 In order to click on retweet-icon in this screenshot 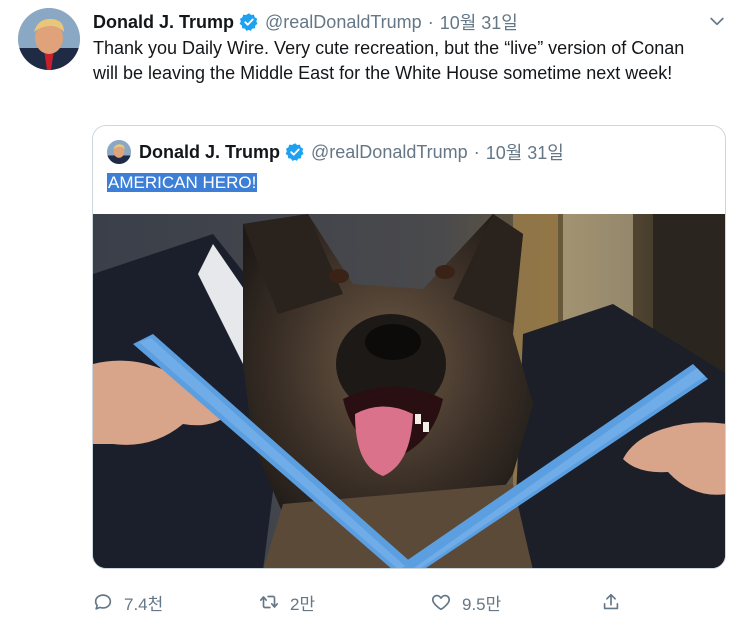, I will do `click(269, 602)`.